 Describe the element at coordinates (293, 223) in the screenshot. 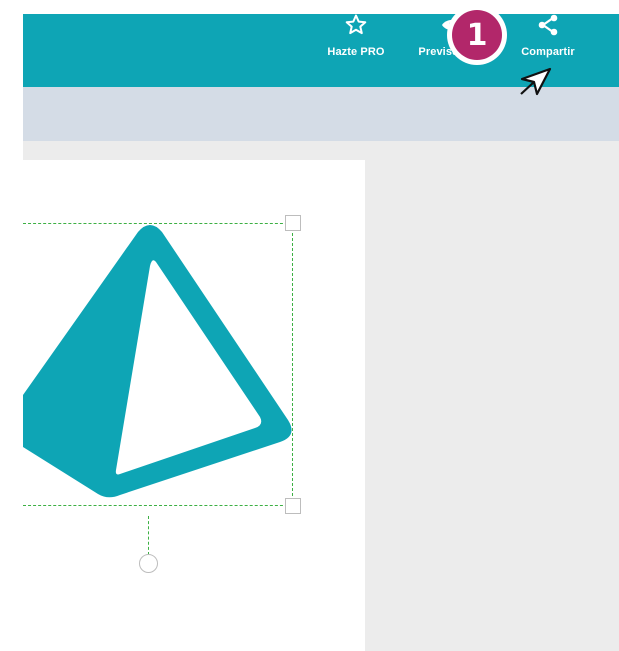

I see `resize-handle-top-right` at that location.